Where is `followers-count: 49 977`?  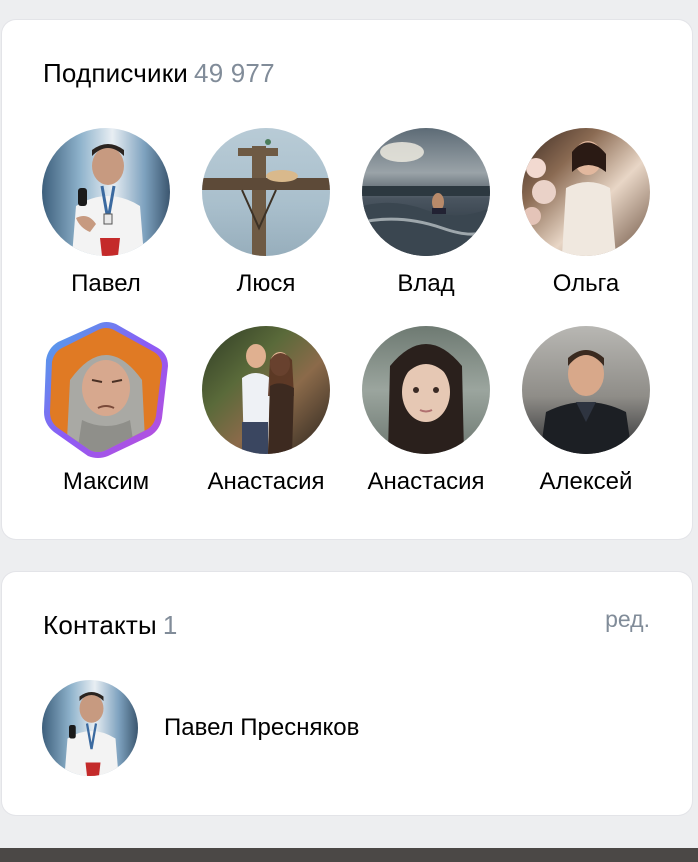 followers-count: 49 977 is located at coordinates (234, 73).